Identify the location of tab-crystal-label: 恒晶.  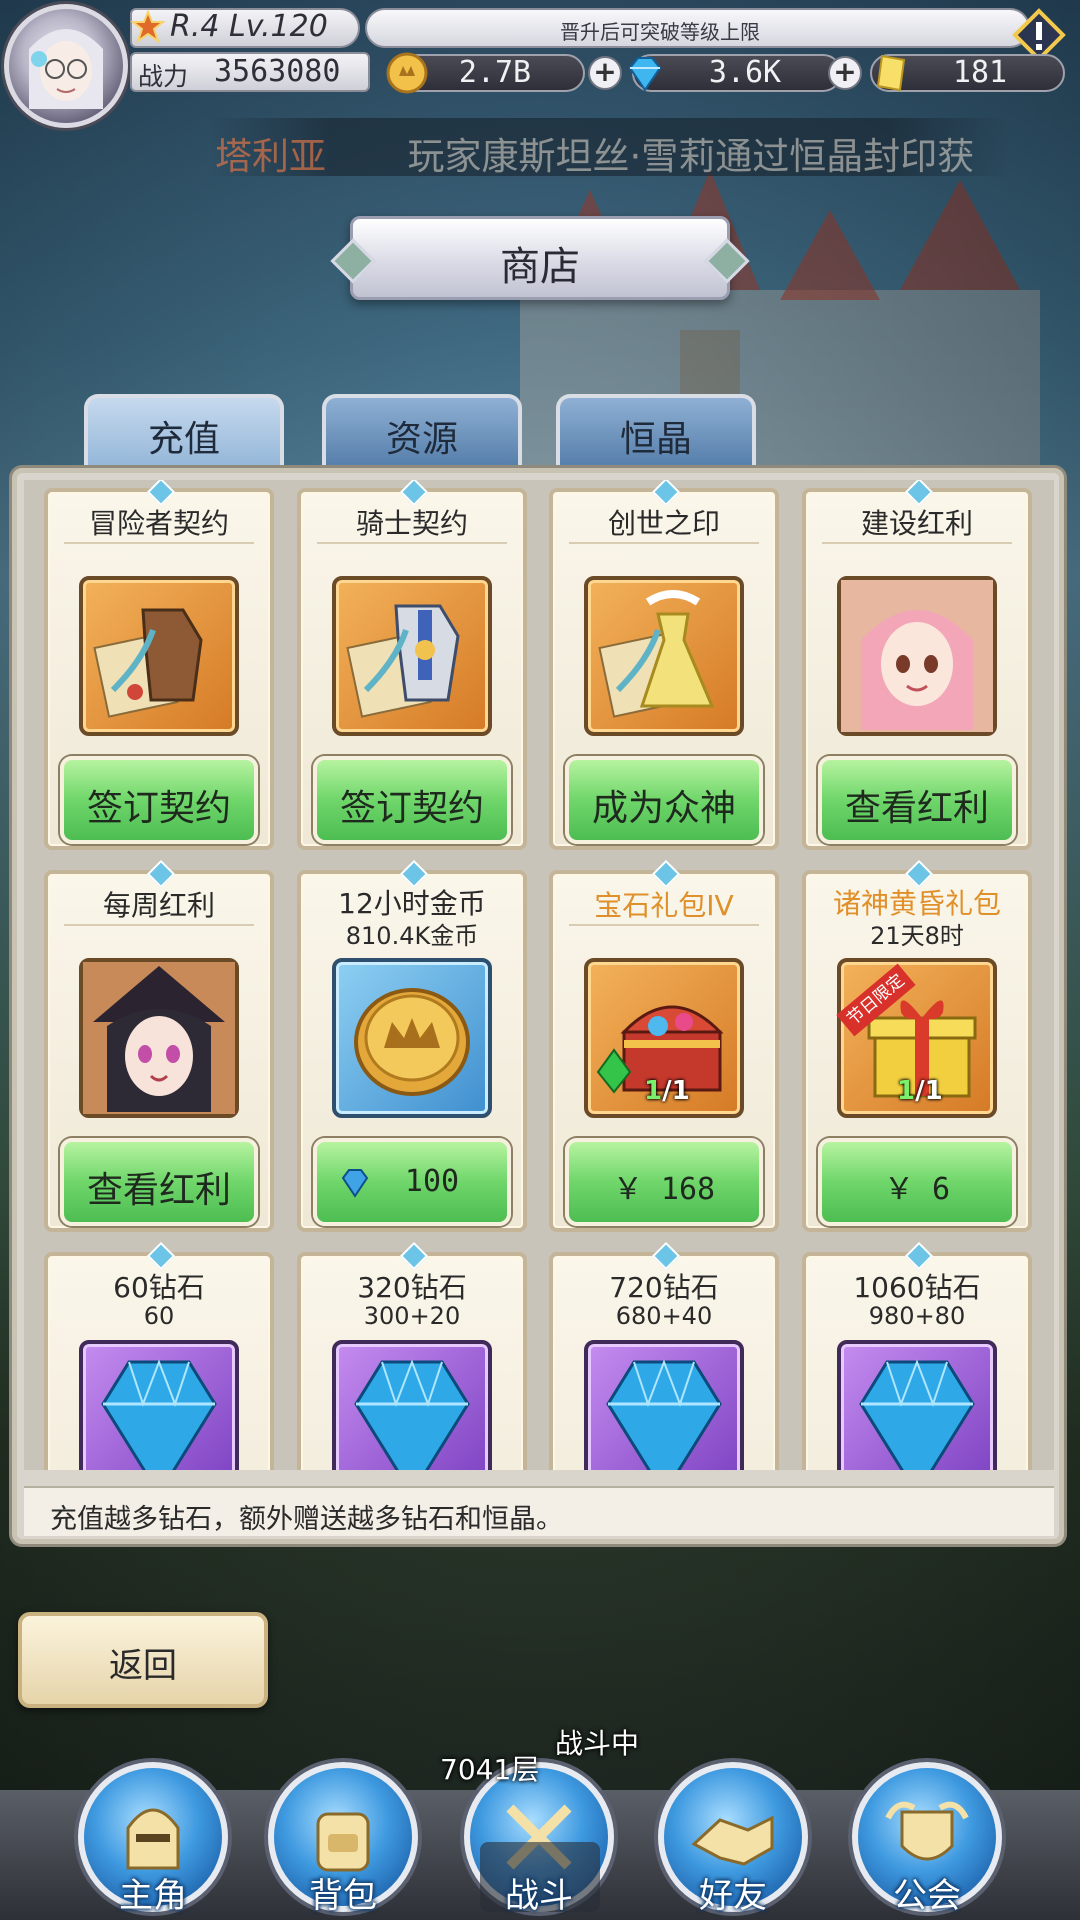
(655, 439).